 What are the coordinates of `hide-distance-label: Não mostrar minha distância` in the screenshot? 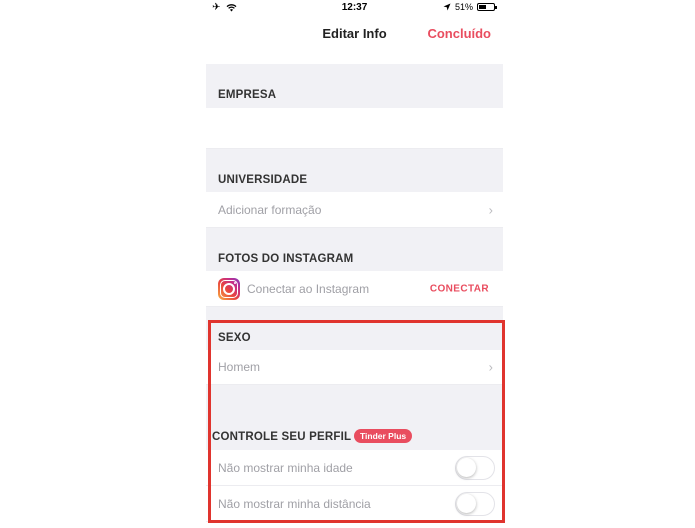 It's located at (294, 503).